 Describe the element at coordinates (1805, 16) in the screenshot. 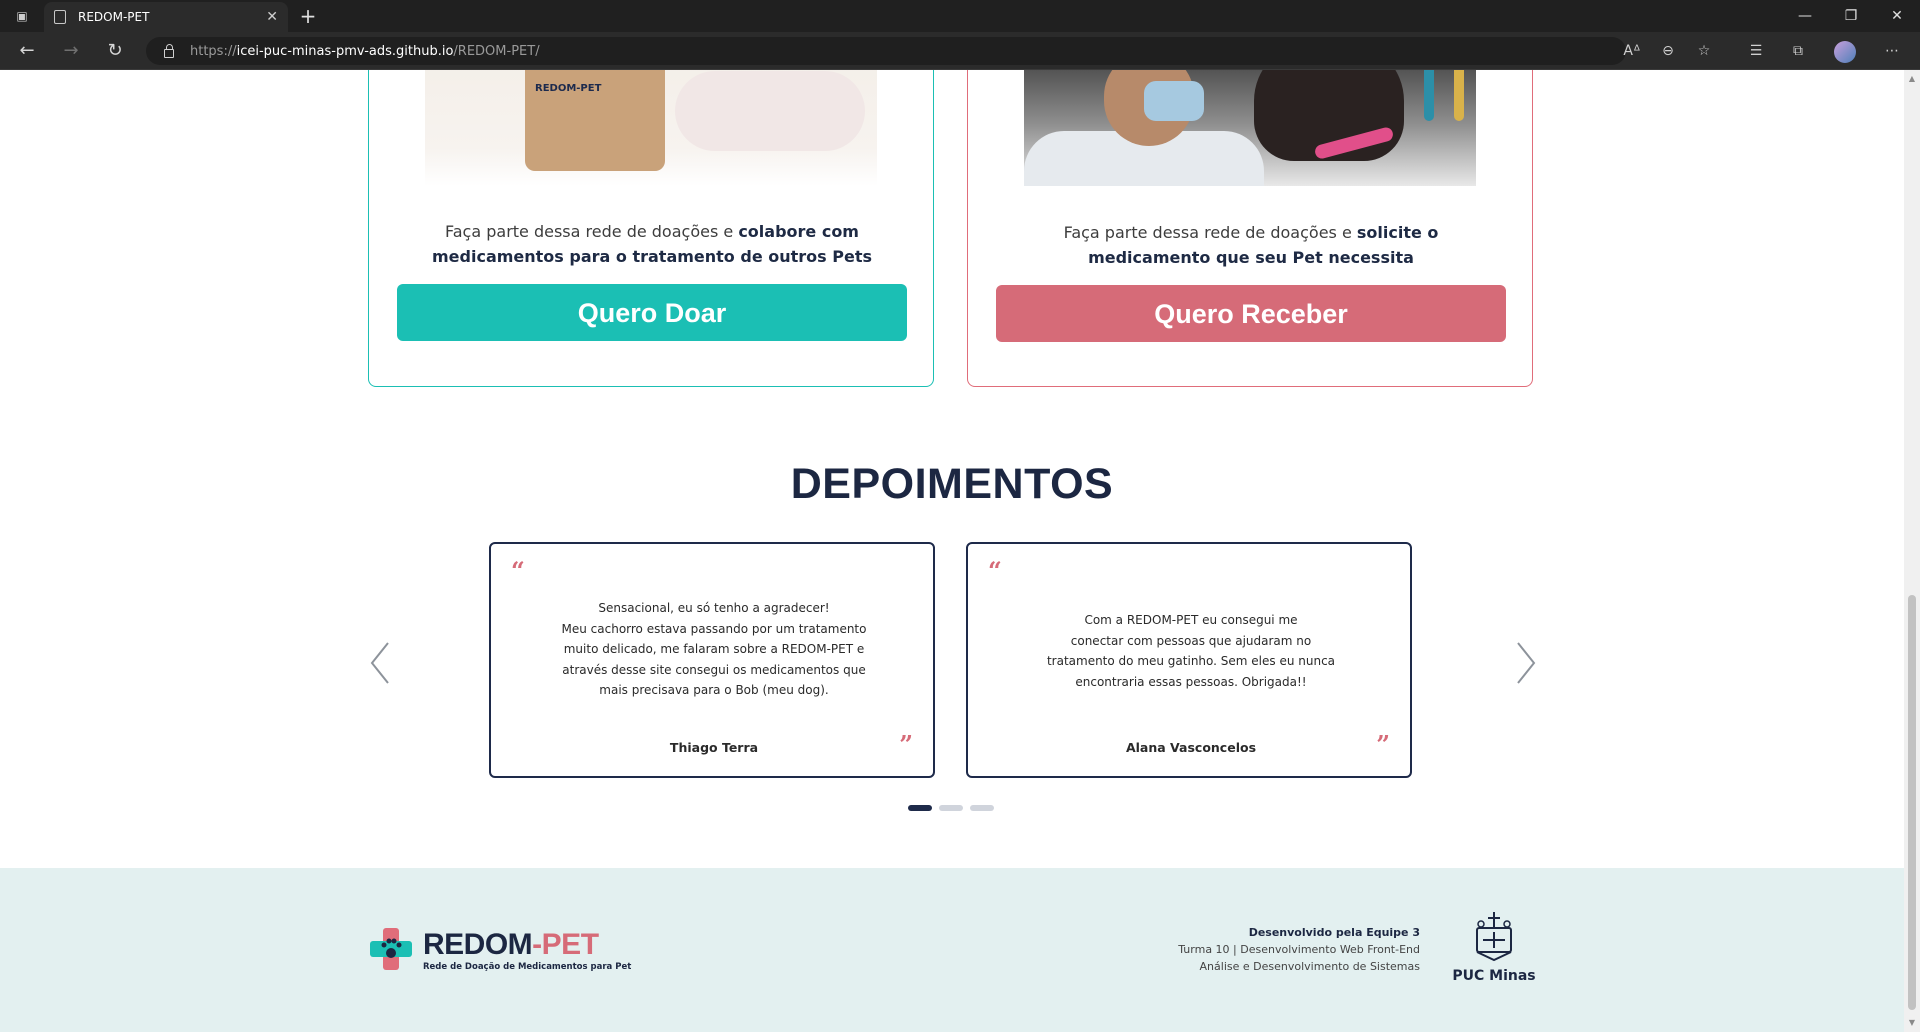

I see `minimize-button: —` at that location.